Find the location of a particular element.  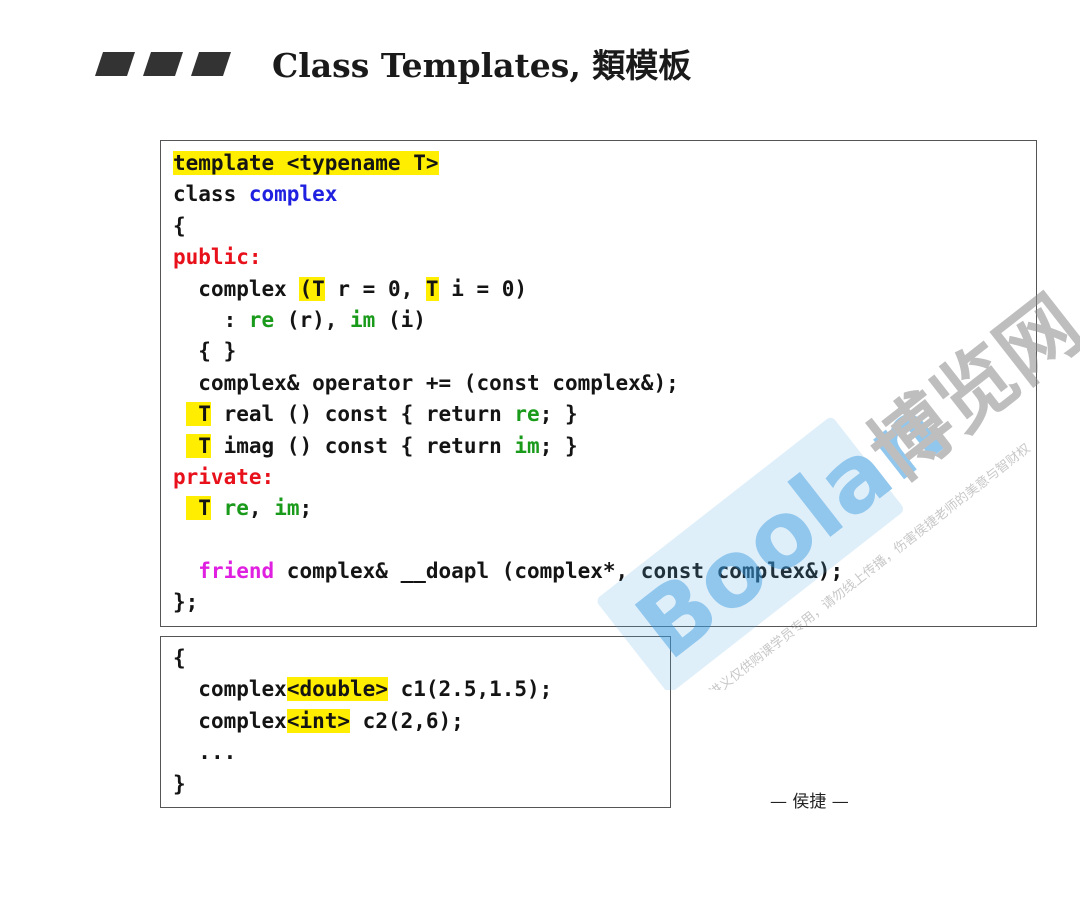

code-line: T real () const { return re; } is located at coordinates (508, 414).